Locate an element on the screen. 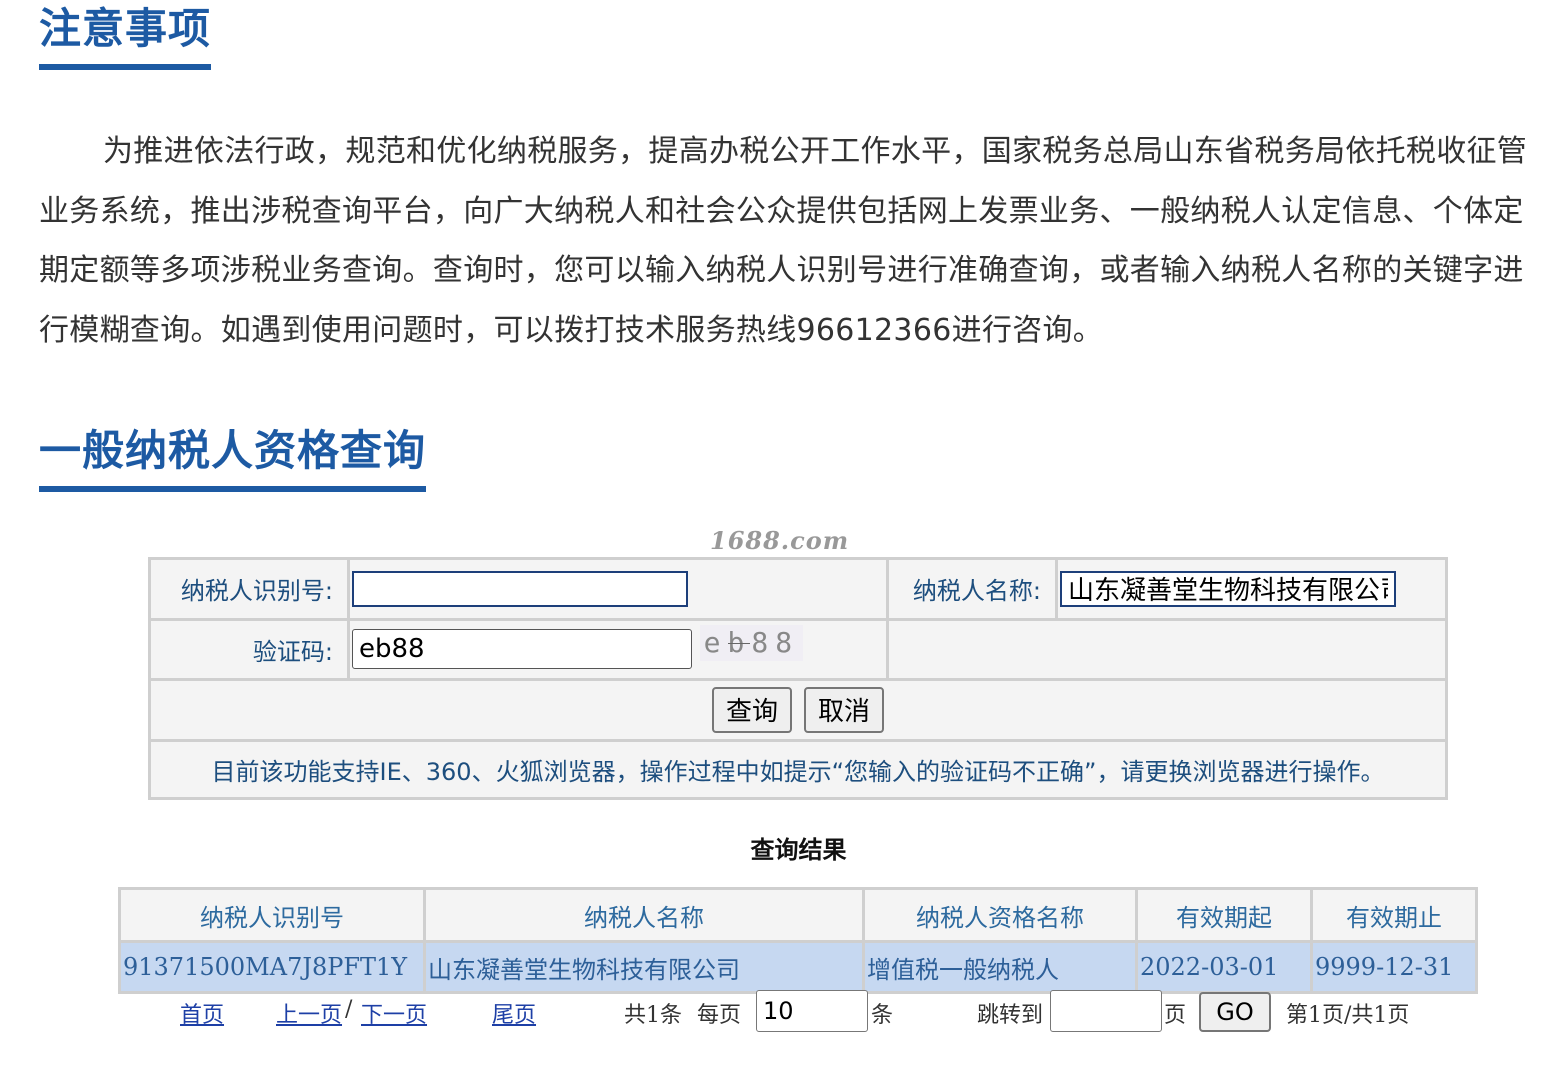 The height and width of the screenshot is (1078, 1557). query-section-title: 一般纳税人资格查询 is located at coordinates (233, 457).